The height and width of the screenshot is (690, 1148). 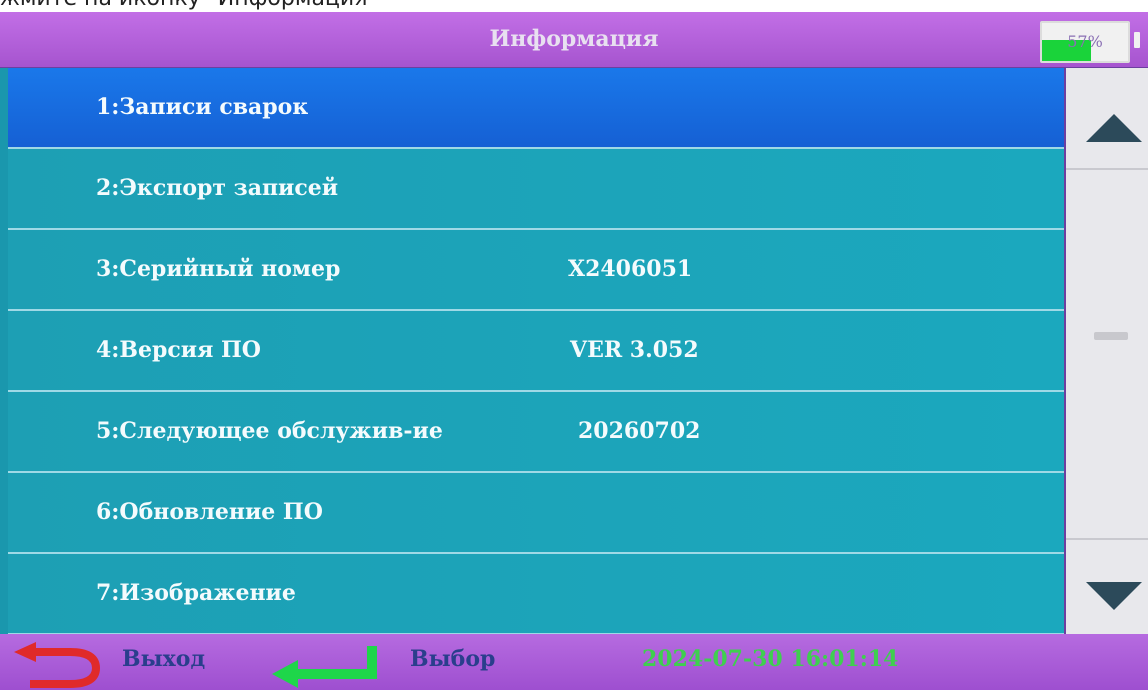 I want to click on menu-item-display: 7:Изображение, so click(x=536, y=594).